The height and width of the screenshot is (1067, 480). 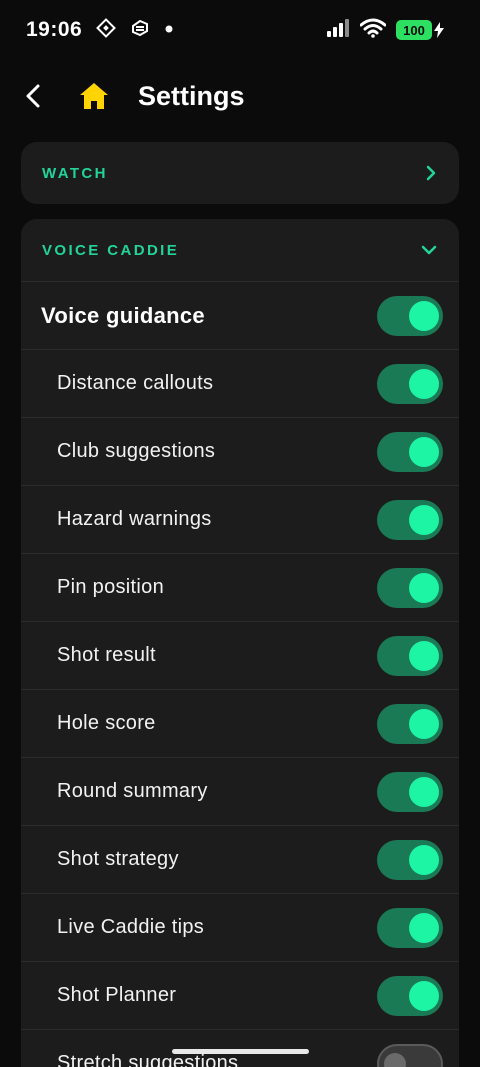 What do you see at coordinates (410, 315) in the screenshot?
I see `voice-guidance-toggle` at bounding box center [410, 315].